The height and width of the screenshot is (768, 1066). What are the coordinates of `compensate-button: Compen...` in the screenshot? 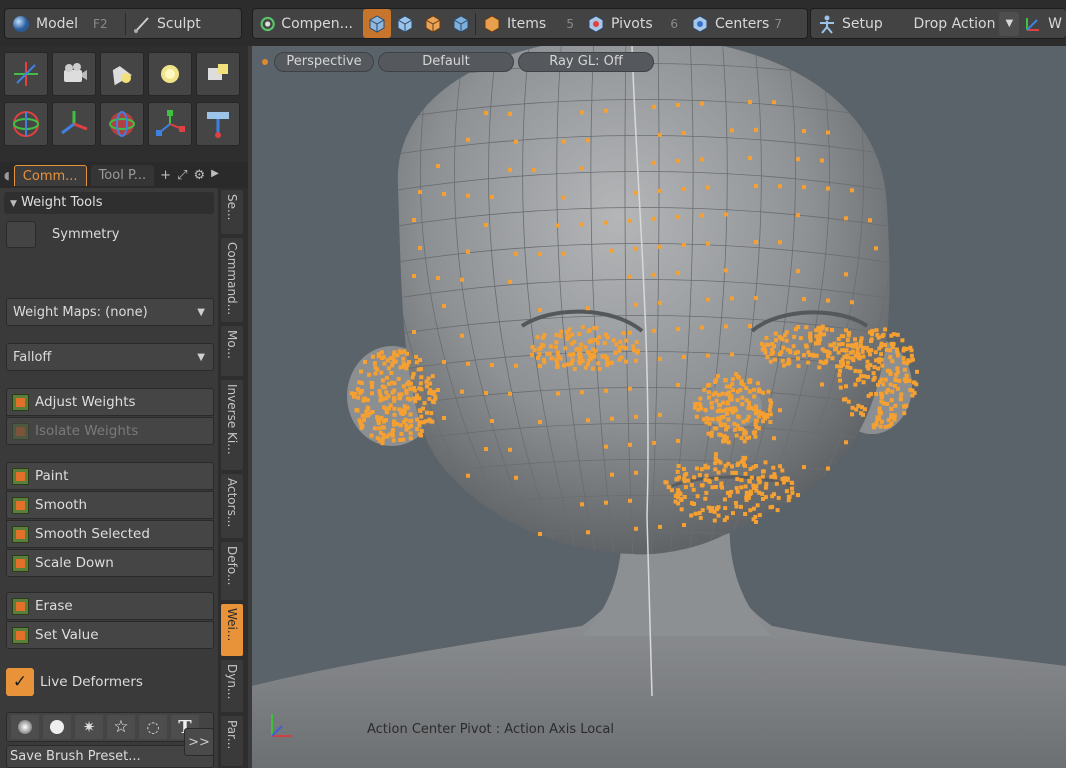 It's located at (306, 23).